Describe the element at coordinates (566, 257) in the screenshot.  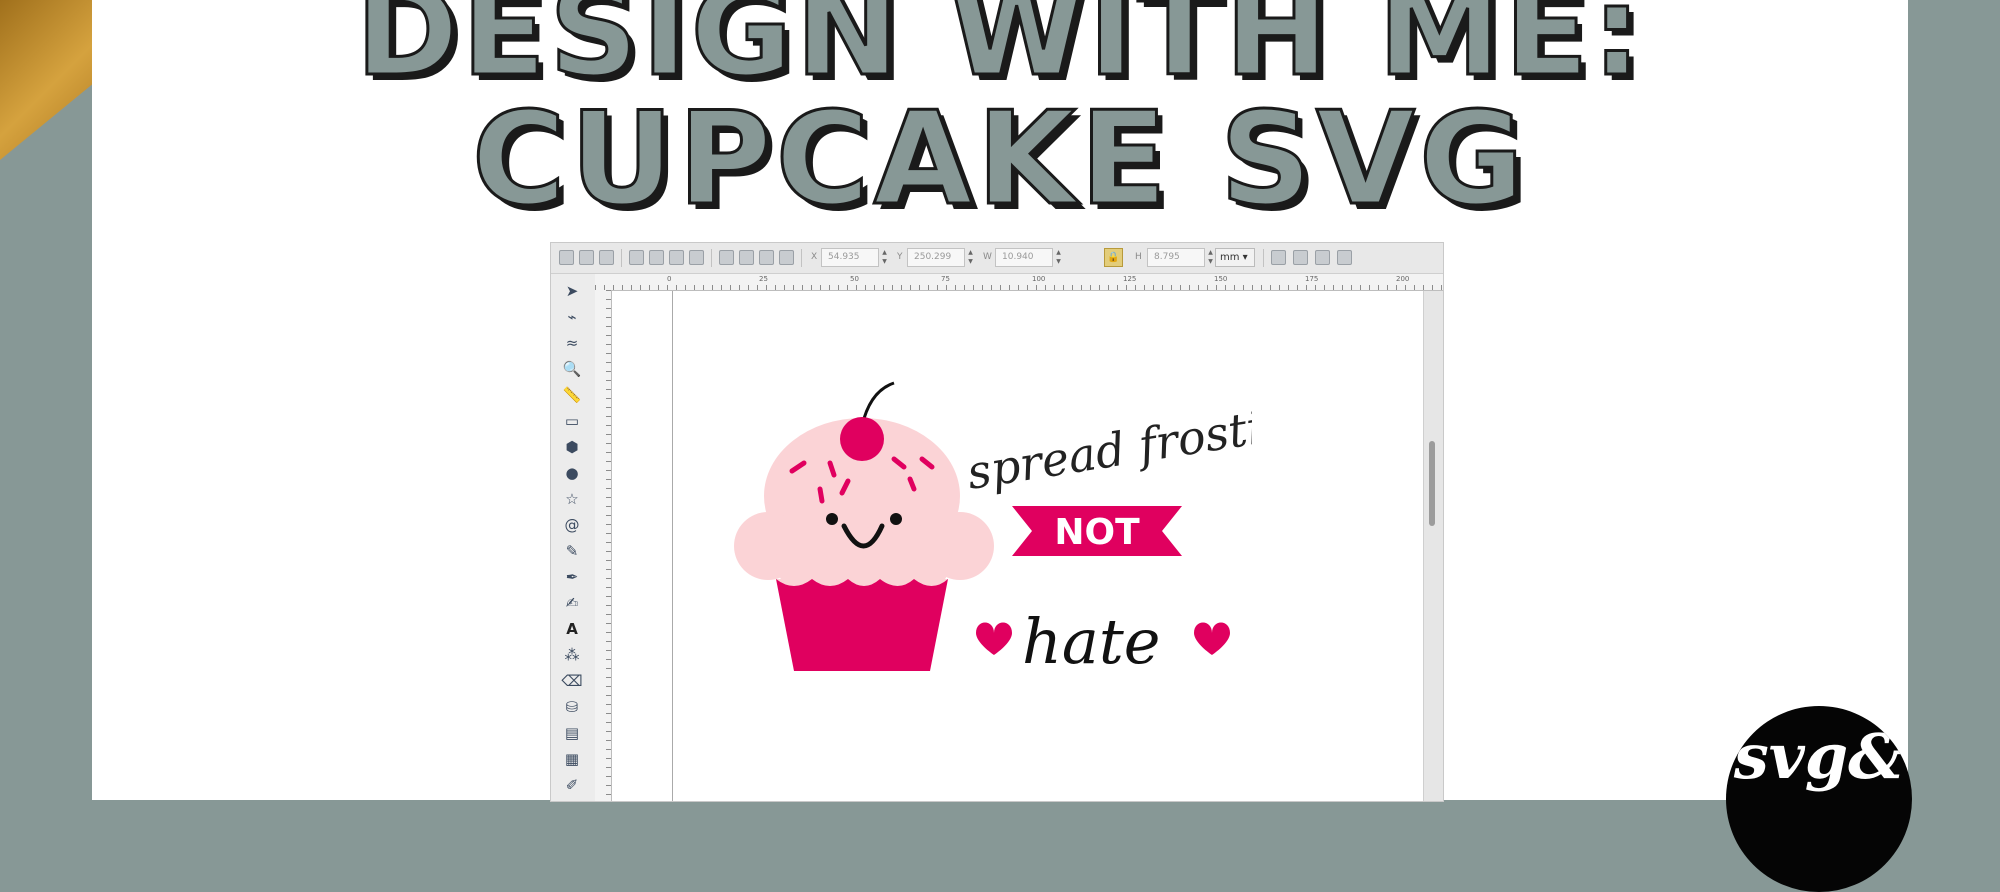
I see `select-all-icon` at that location.